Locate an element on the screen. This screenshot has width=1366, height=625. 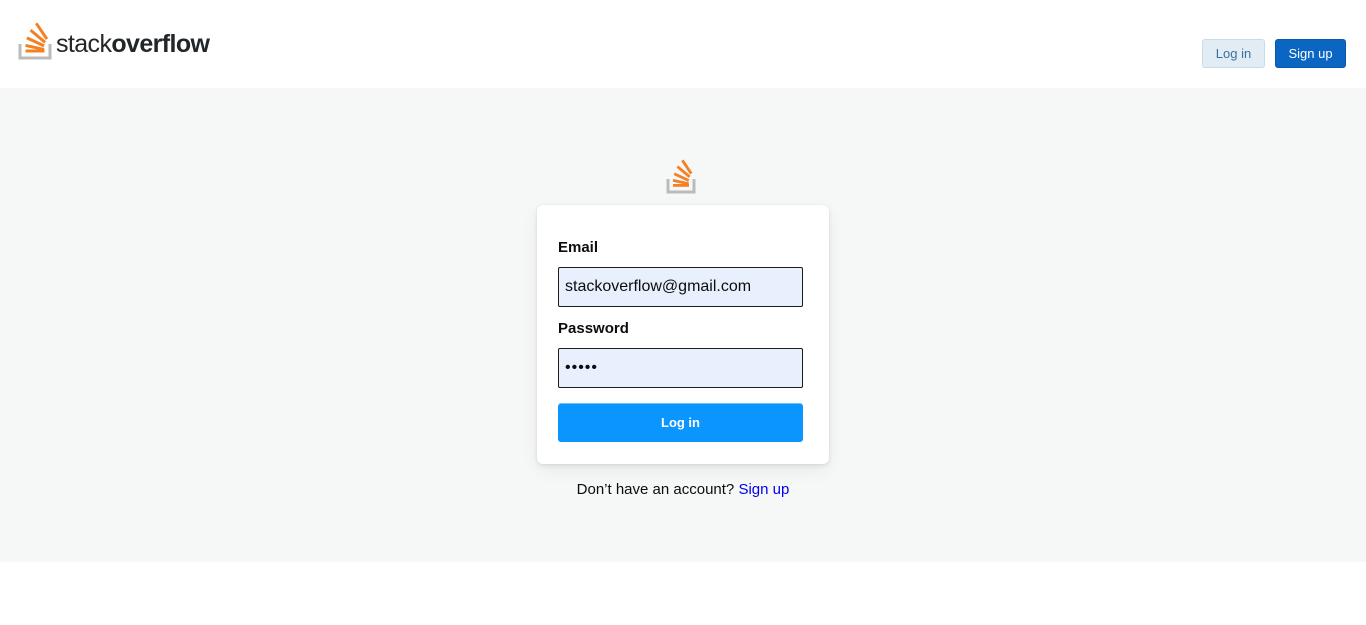
brand-wordmark: stackoverflow is located at coordinates (133, 44).